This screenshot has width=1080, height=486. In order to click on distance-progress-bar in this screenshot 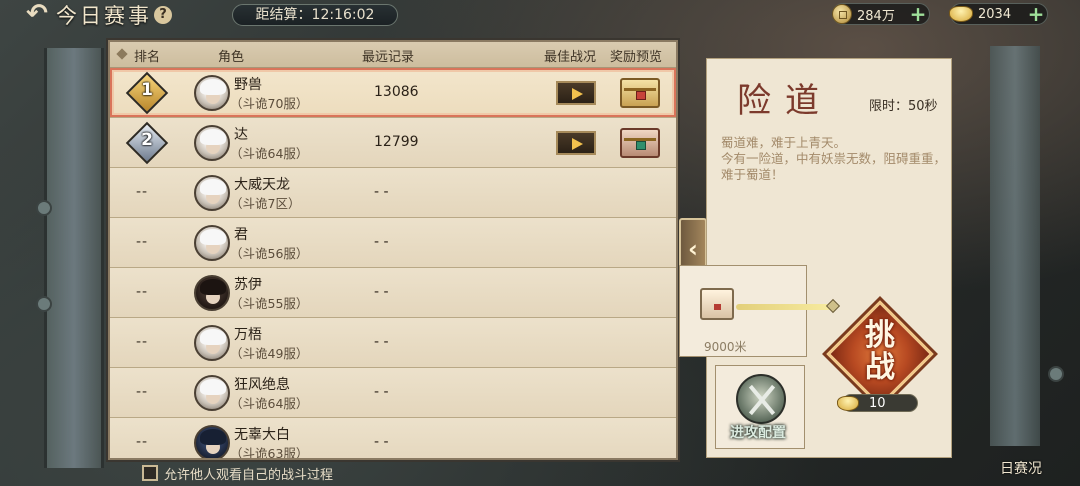, I will do `click(784, 307)`.